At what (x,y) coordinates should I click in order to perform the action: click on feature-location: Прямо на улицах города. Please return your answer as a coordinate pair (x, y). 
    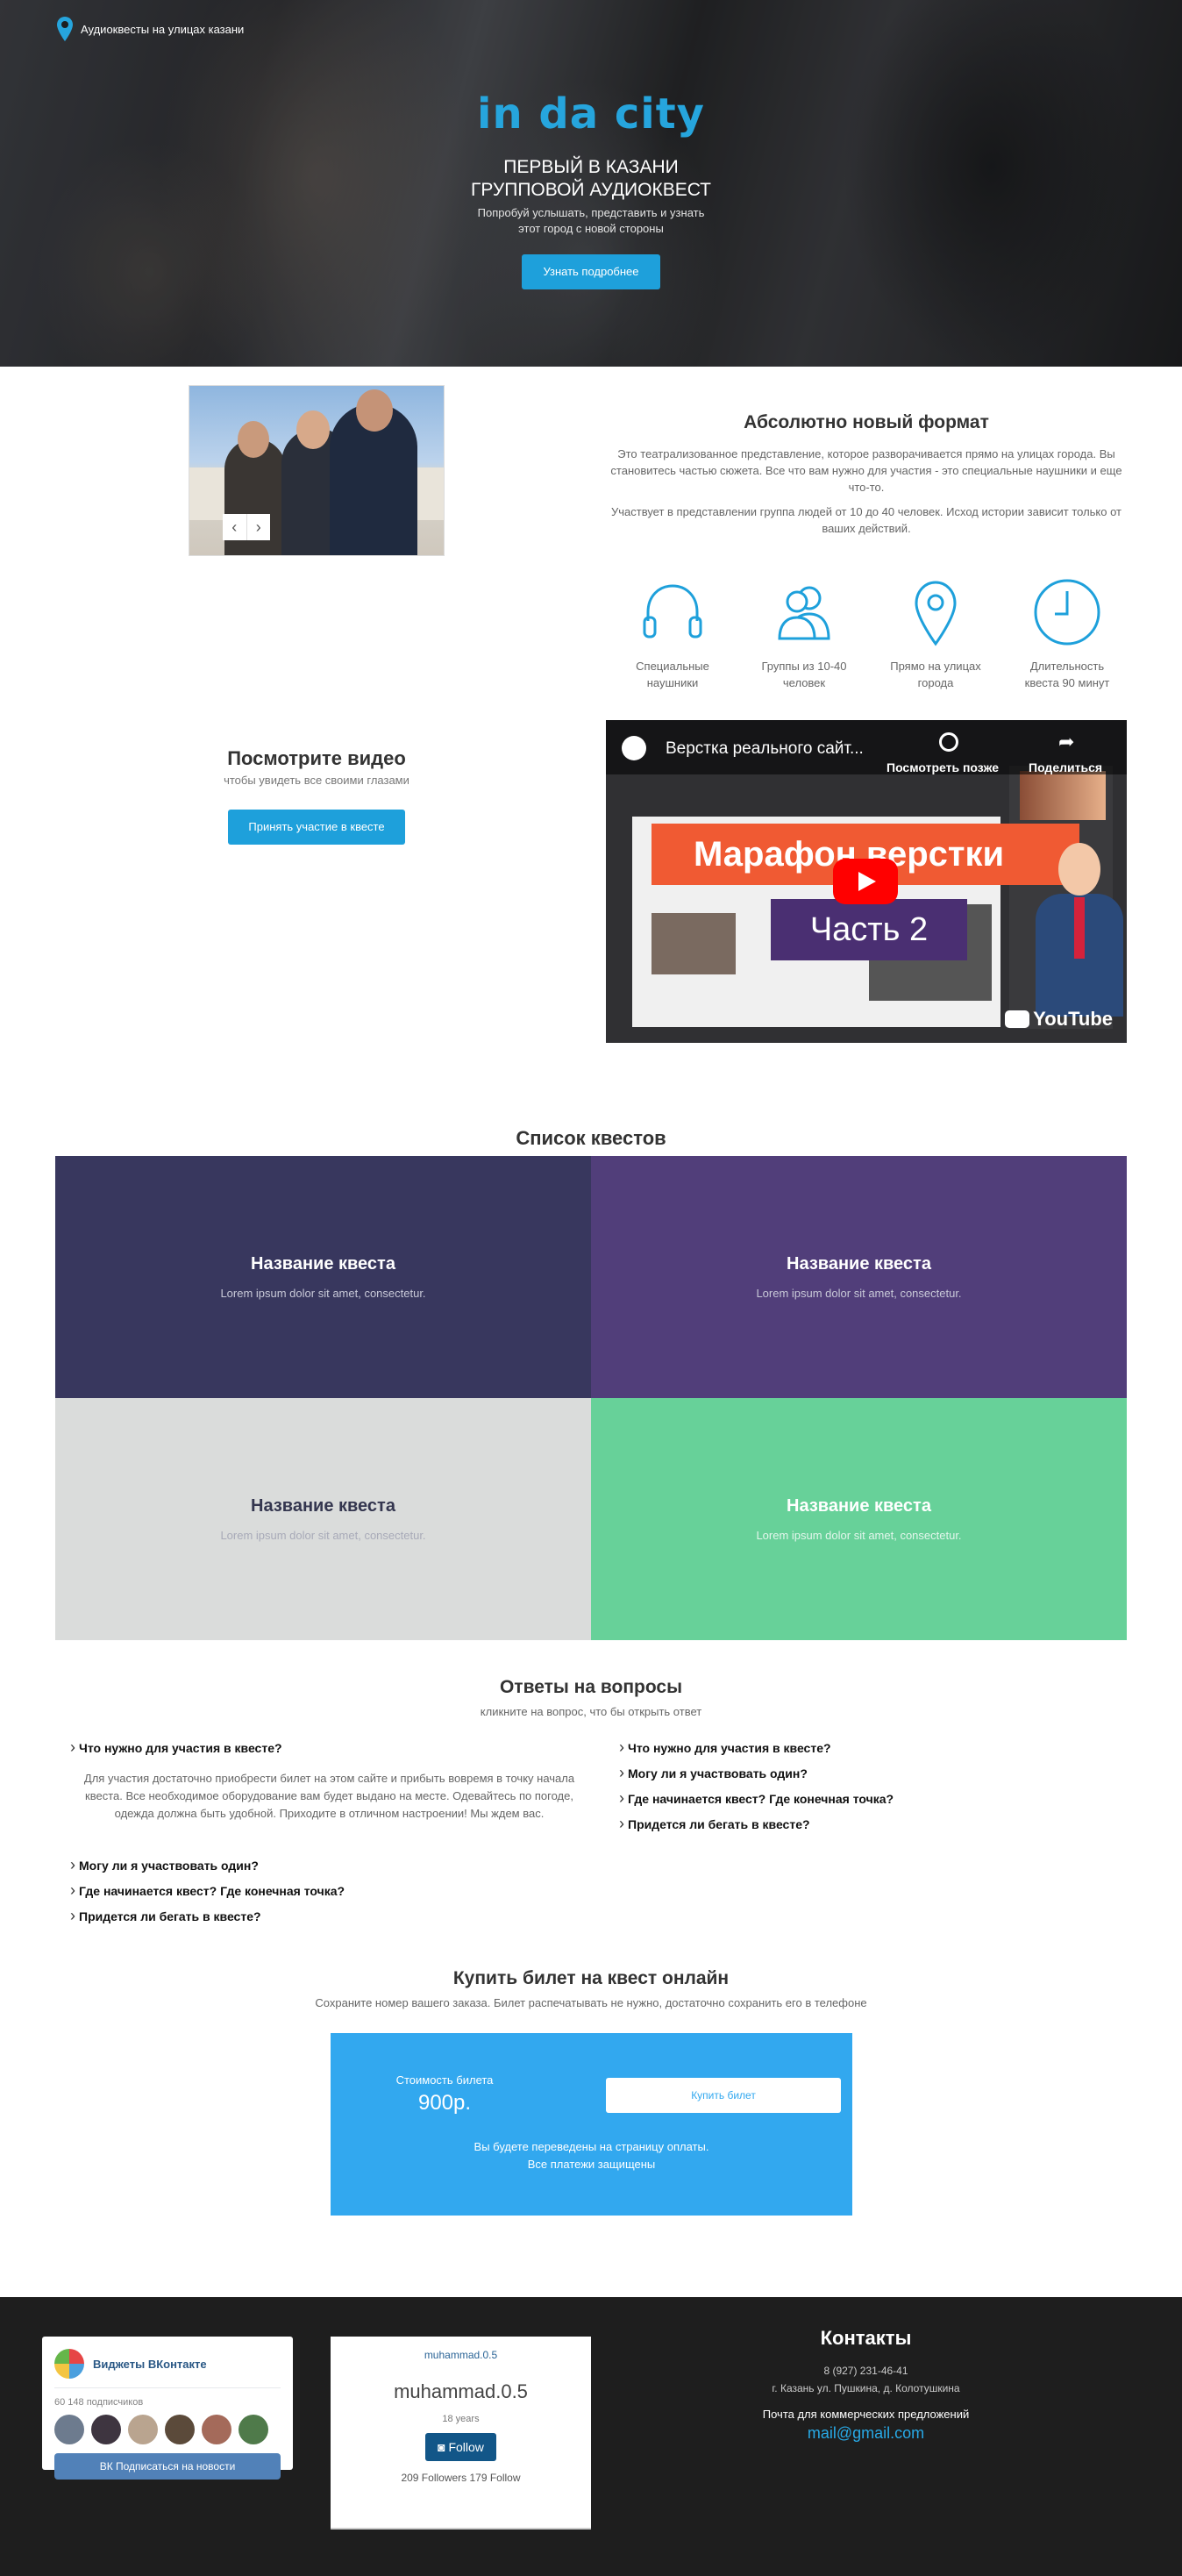
    Looking at the image, I should click on (935, 633).